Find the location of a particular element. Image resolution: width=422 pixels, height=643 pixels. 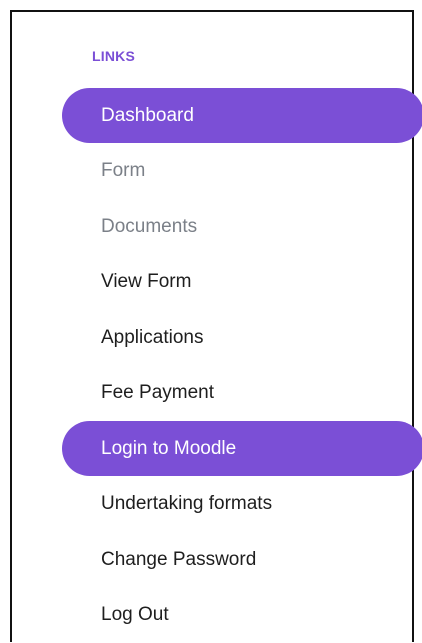

sidebar-item-label: Dashboard is located at coordinates (128, 116).